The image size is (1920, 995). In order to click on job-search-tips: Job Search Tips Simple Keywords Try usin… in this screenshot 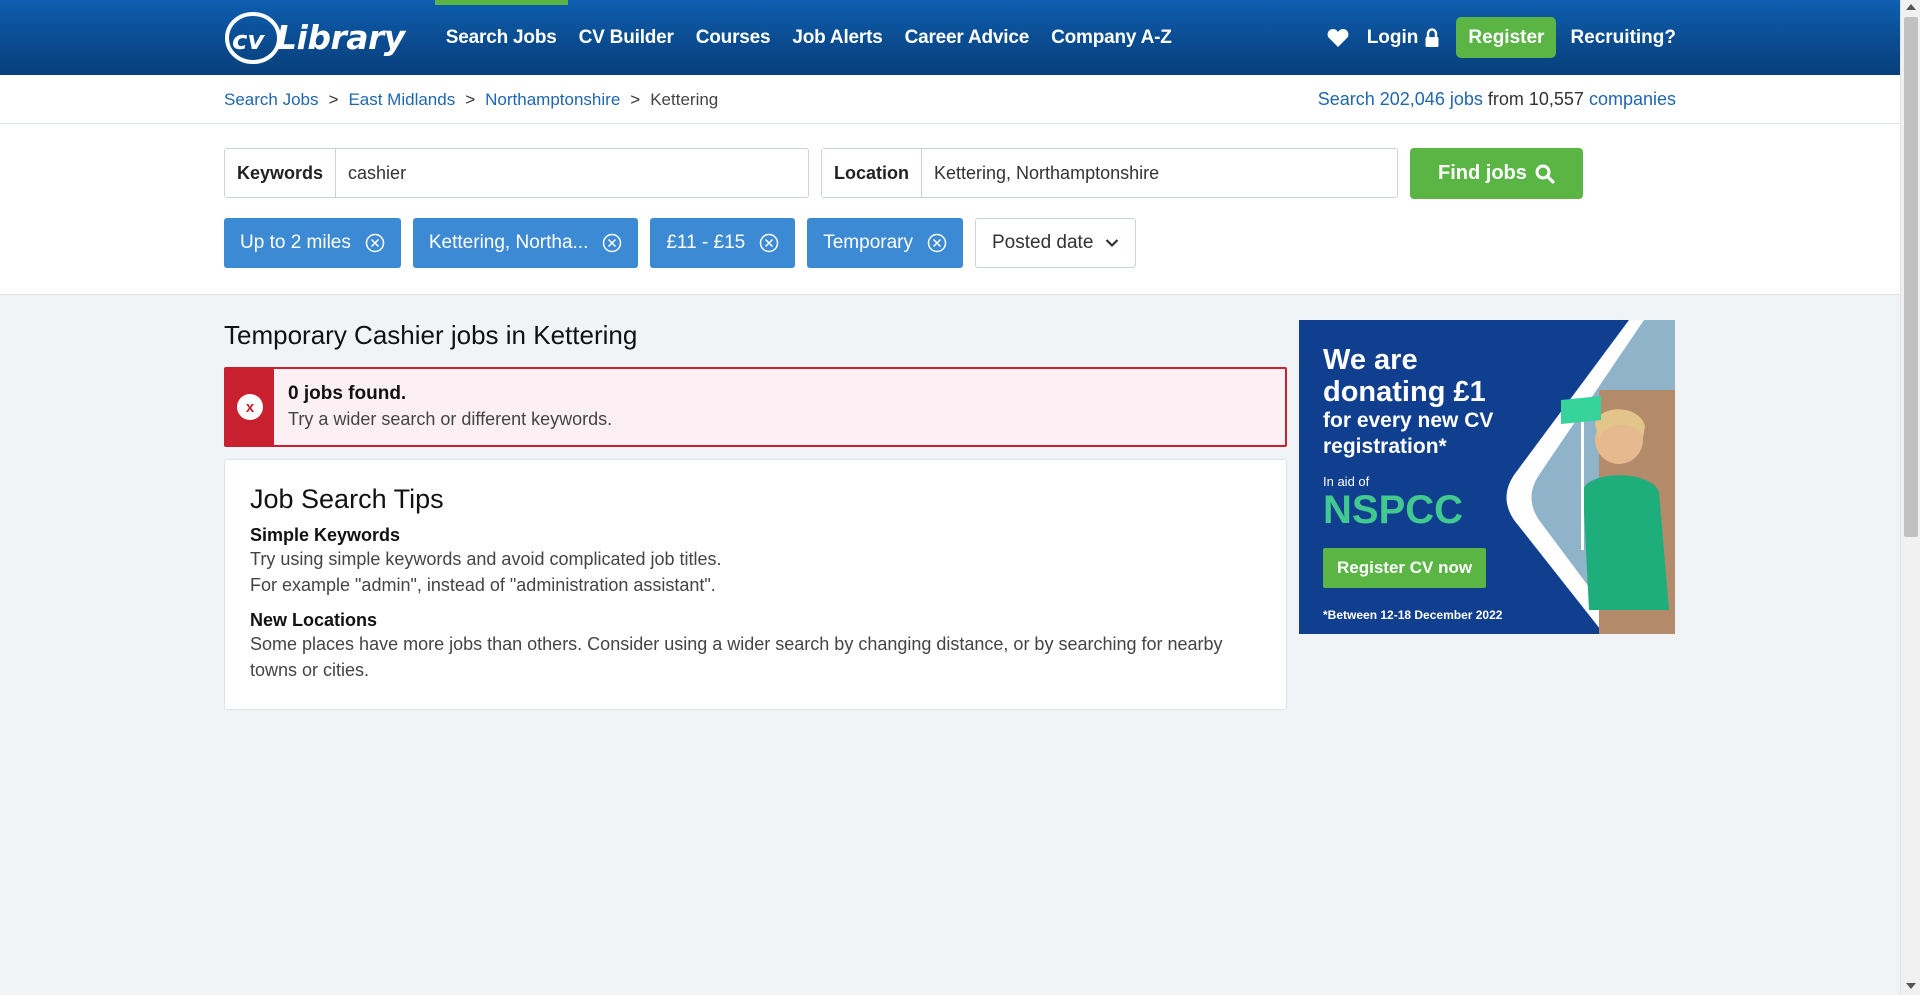, I will do `click(755, 584)`.